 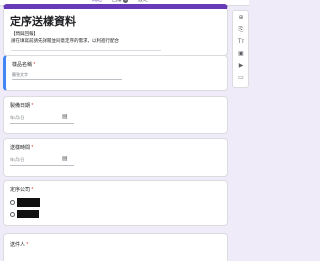 What do you see at coordinates (115, 30) in the screenshot?
I see `form-header-card: 定序送樣資料 【問與回報】 請在填寫前請先詳閱並同意定序的需求，以利進行配合` at bounding box center [115, 30].